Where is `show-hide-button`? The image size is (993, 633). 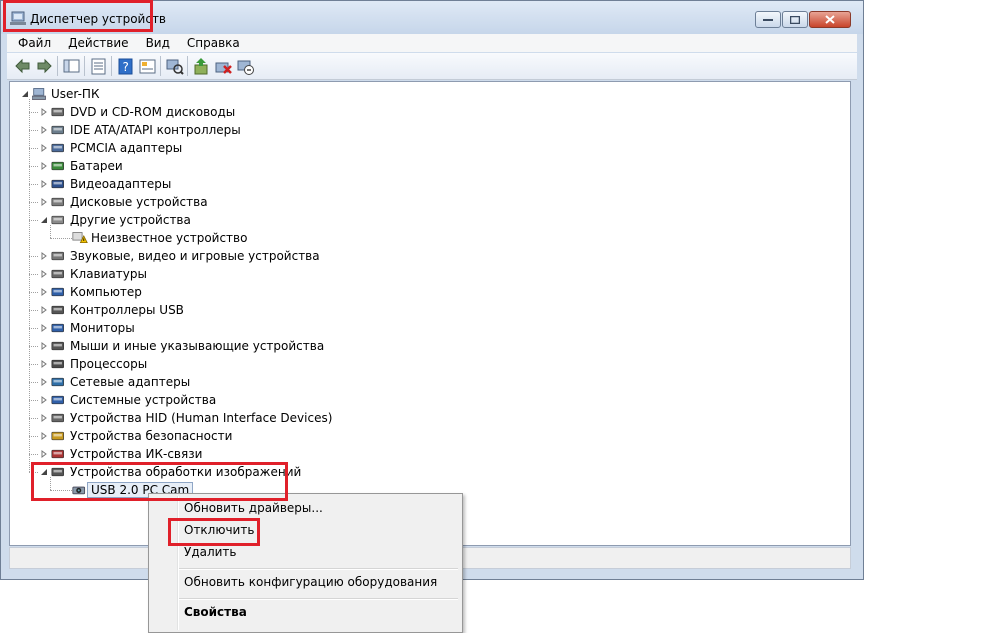 show-hide-button is located at coordinates (147, 66).